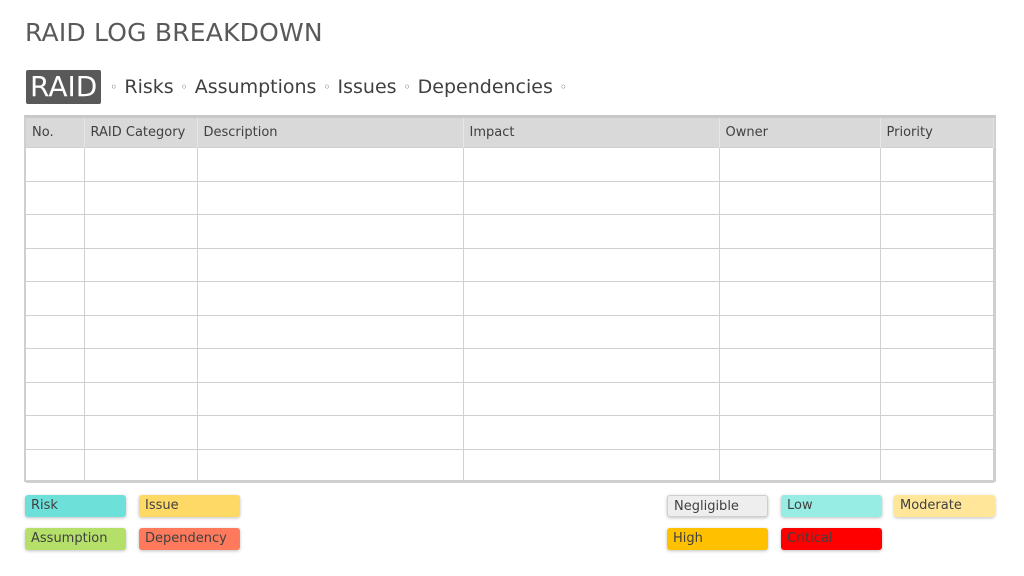 This screenshot has height=576, width=1024. Describe the element at coordinates (591, 133) in the screenshot. I see `column-header-impact: Impact` at that location.